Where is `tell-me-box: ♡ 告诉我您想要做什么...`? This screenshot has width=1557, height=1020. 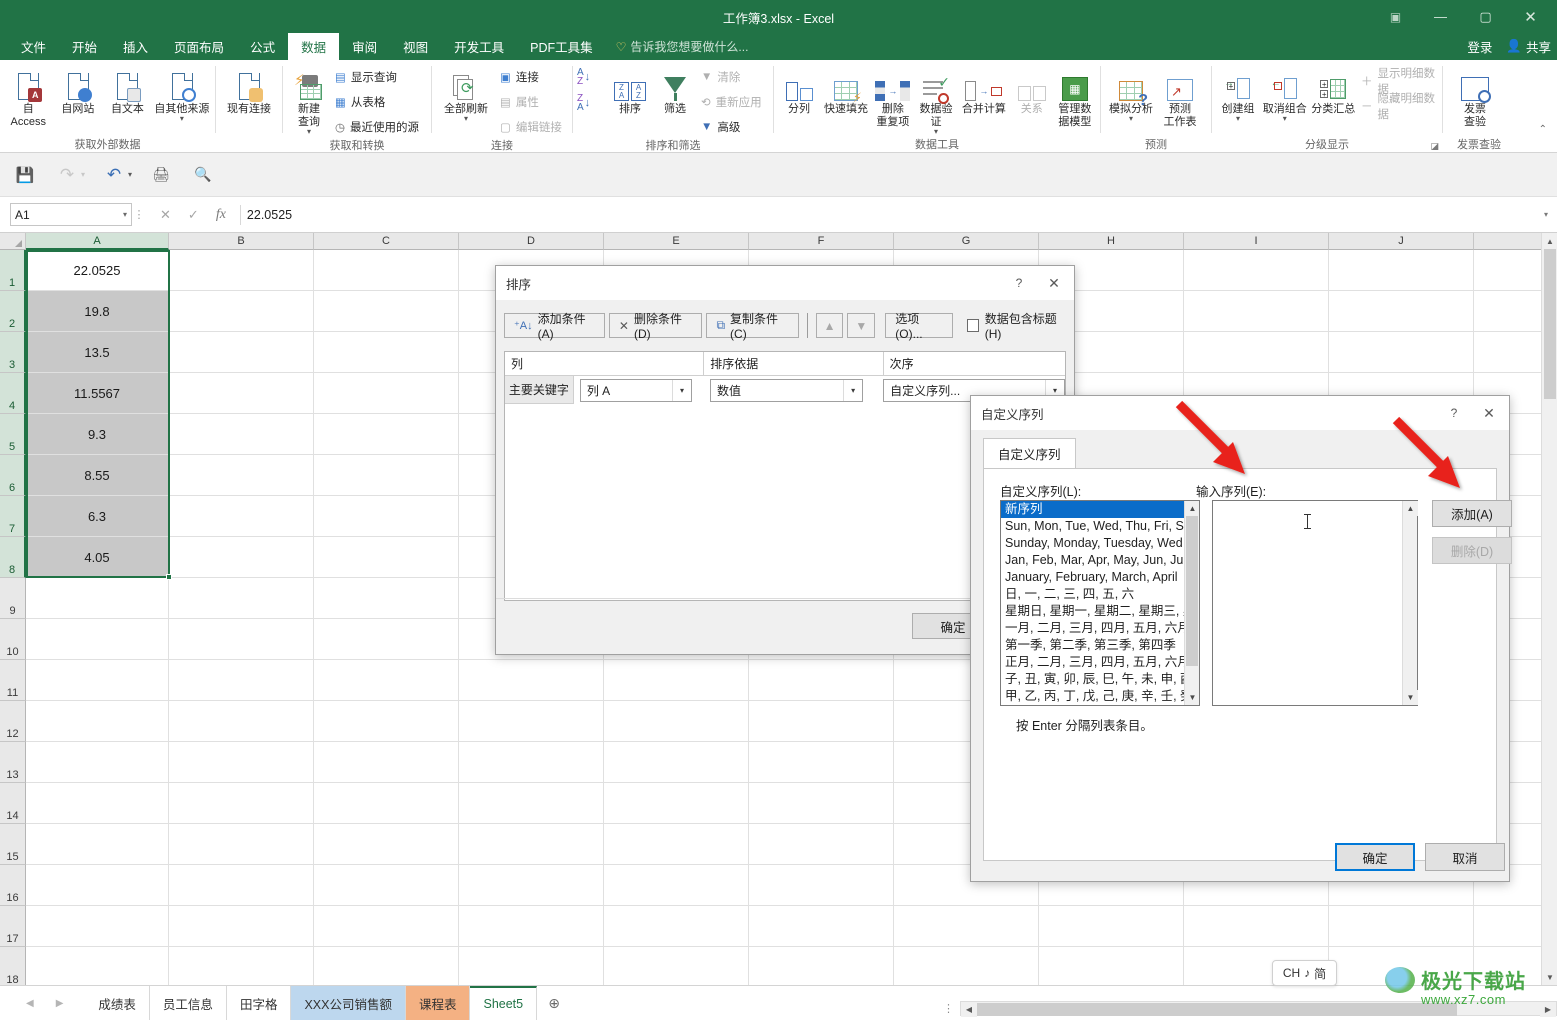 tell-me-box: ♡ 告诉我您想要做什么... is located at coordinates (677, 46).